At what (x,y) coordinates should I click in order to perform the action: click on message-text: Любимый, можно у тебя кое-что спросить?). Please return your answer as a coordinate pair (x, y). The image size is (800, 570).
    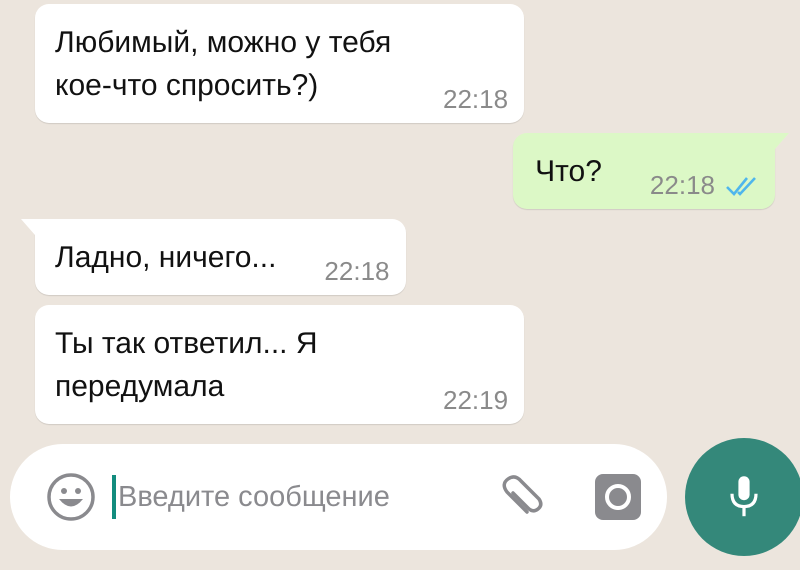
    Looking at the image, I should click on (223, 64).